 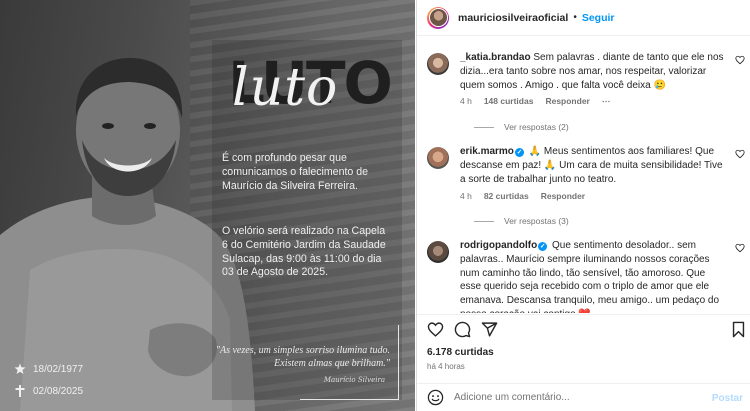 What do you see at coordinates (606, 101) in the screenshot?
I see `more-options-icon: ⋯` at bounding box center [606, 101].